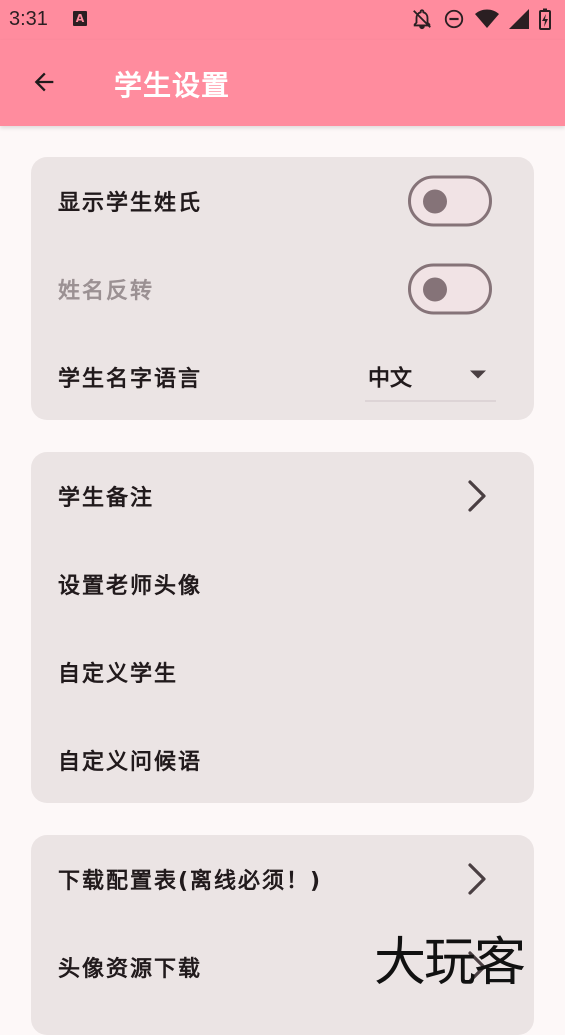  What do you see at coordinates (282, 760) in the screenshot?
I see `custom-greeting-row: 自定义问候语` at bounding box center [282, 760].